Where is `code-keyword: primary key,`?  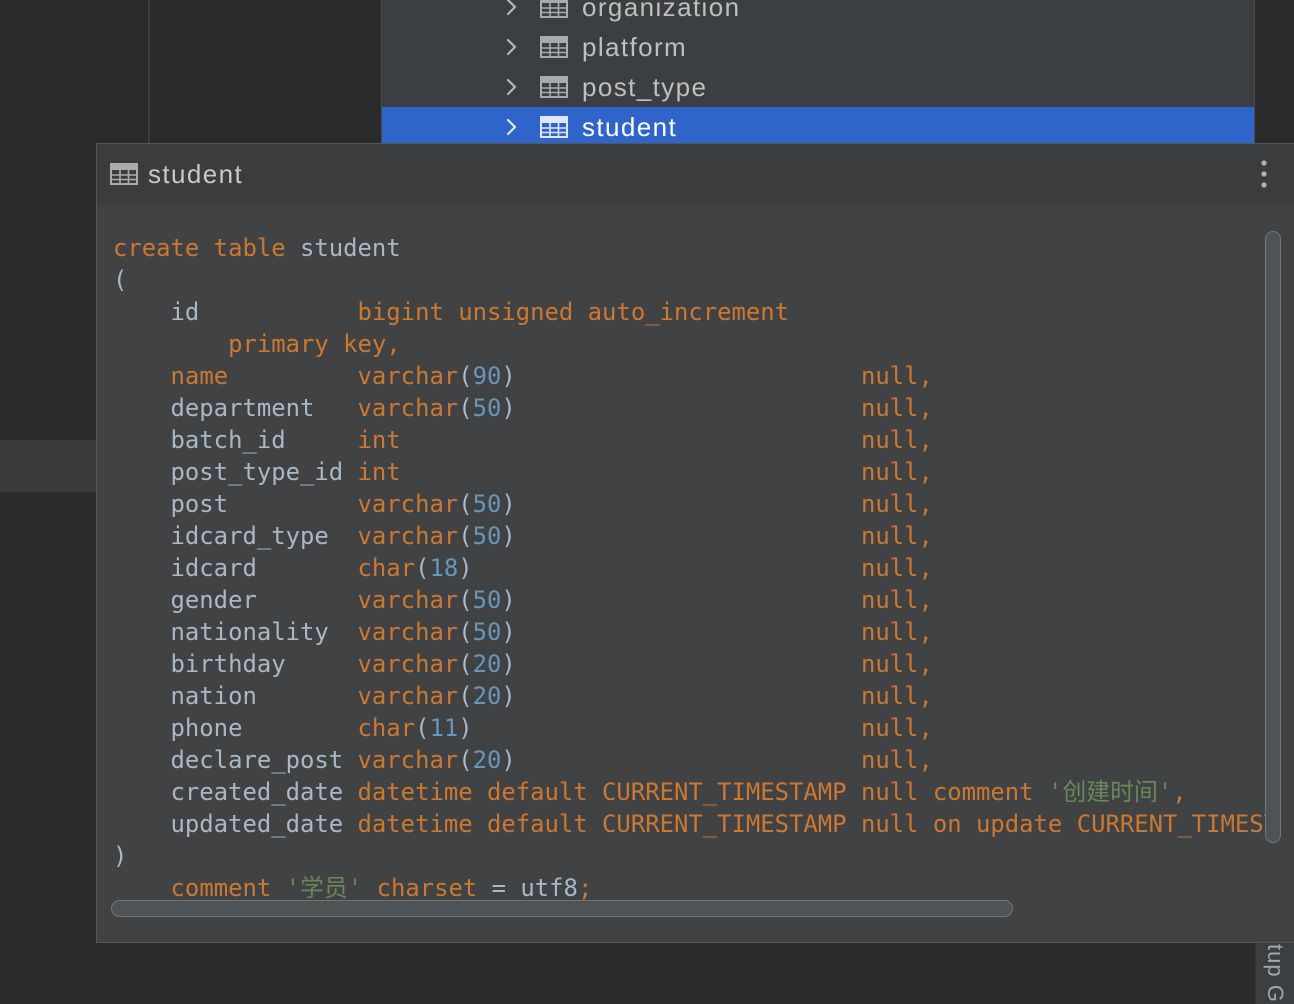
code-keyword: primary key, is located at coordinates (257, 344).